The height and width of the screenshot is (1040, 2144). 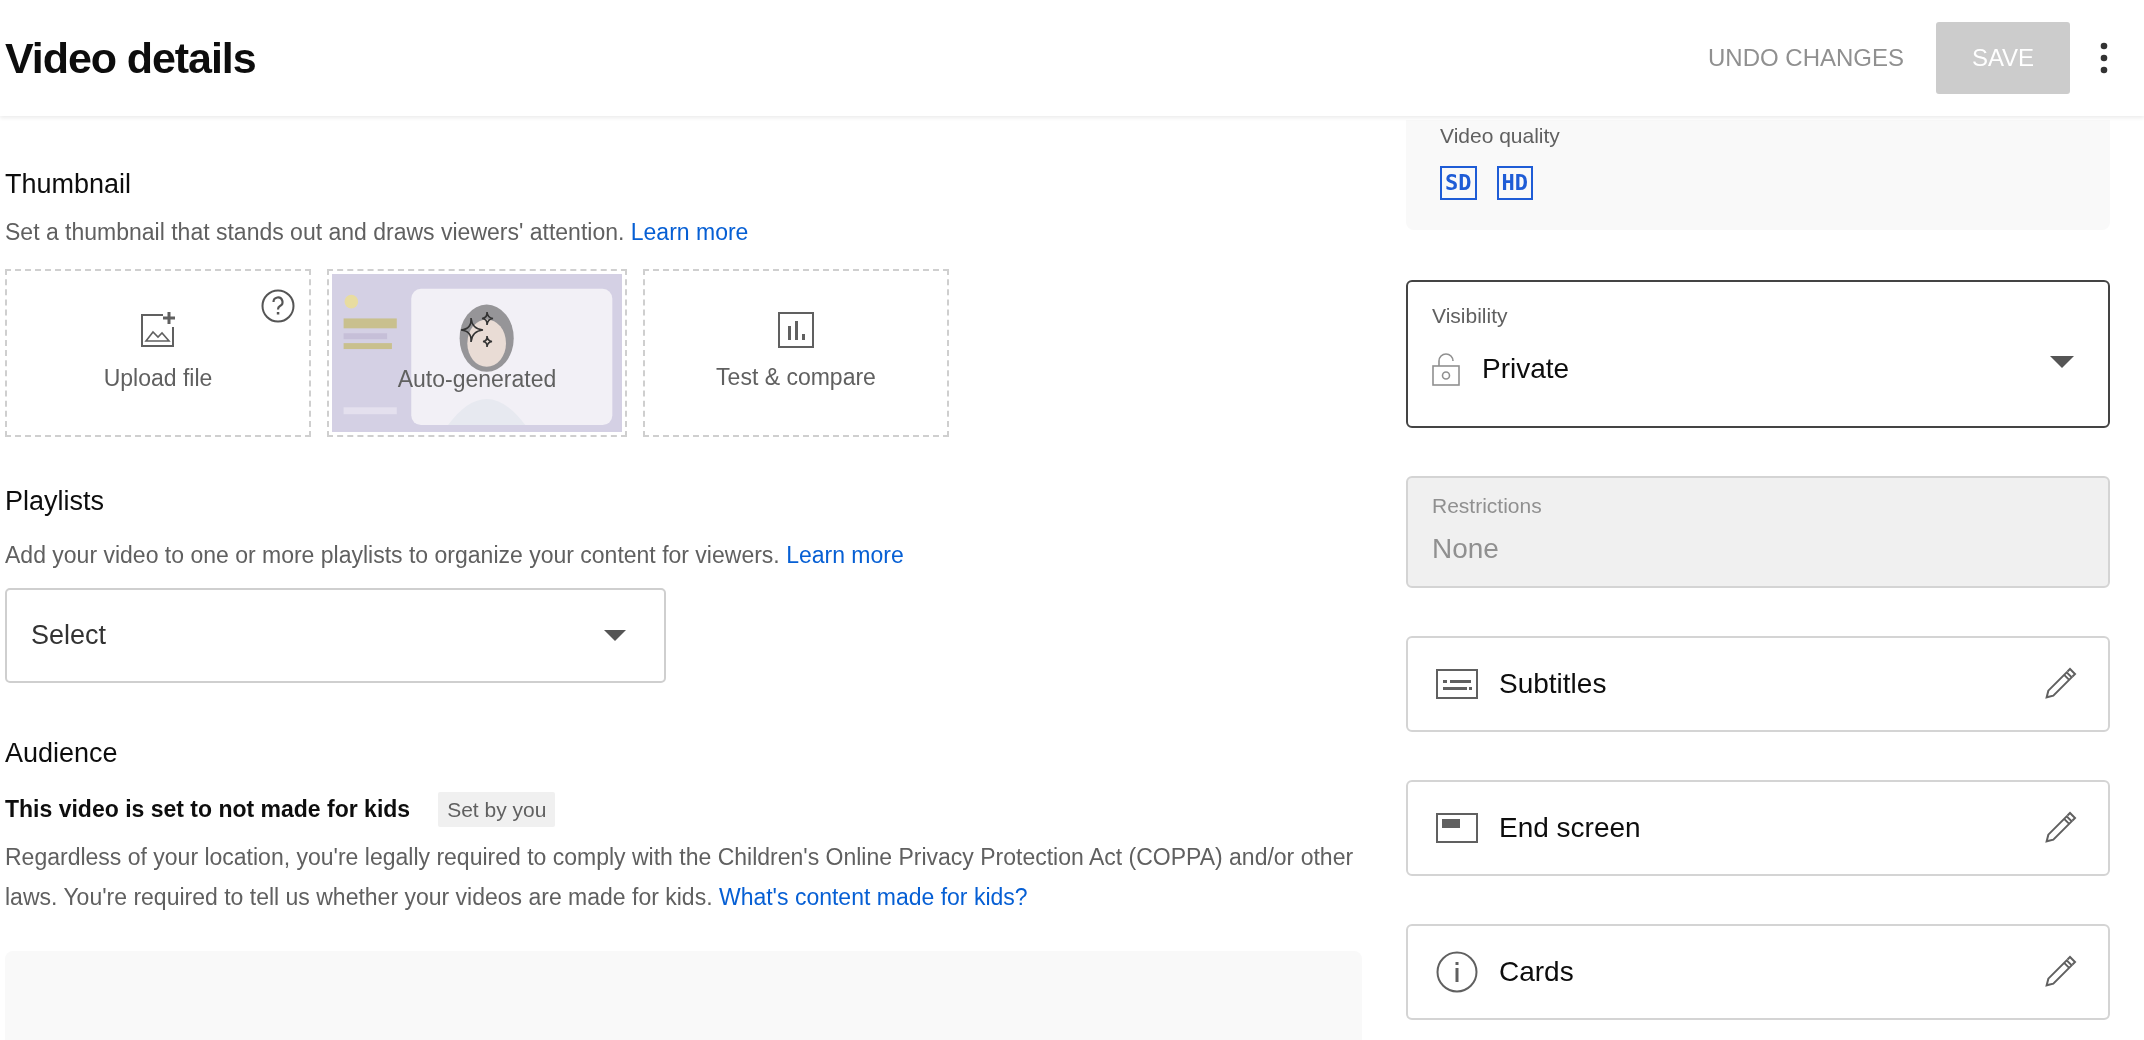 I want to click on auto-generated-option: Auto-generated, so click(x=477, y=353).